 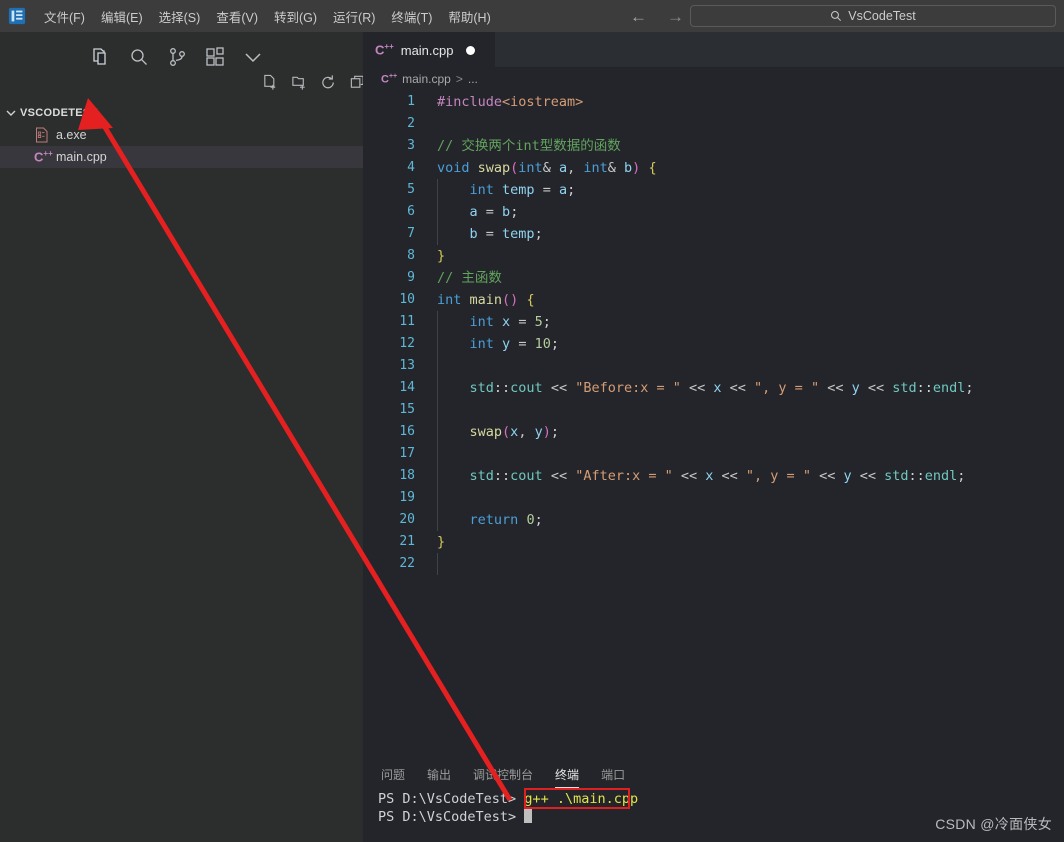 What do you see at coordinates (314, 82) in the screenshot?
I see `explorer-action-bar` at bounding box center [314, 82].